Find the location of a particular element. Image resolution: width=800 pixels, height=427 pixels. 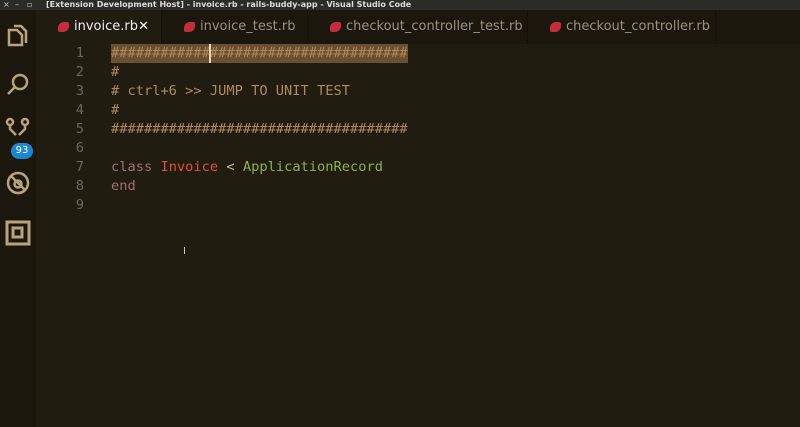

superclass-name: ApplicationRecord is located at coordinates (312, 167).